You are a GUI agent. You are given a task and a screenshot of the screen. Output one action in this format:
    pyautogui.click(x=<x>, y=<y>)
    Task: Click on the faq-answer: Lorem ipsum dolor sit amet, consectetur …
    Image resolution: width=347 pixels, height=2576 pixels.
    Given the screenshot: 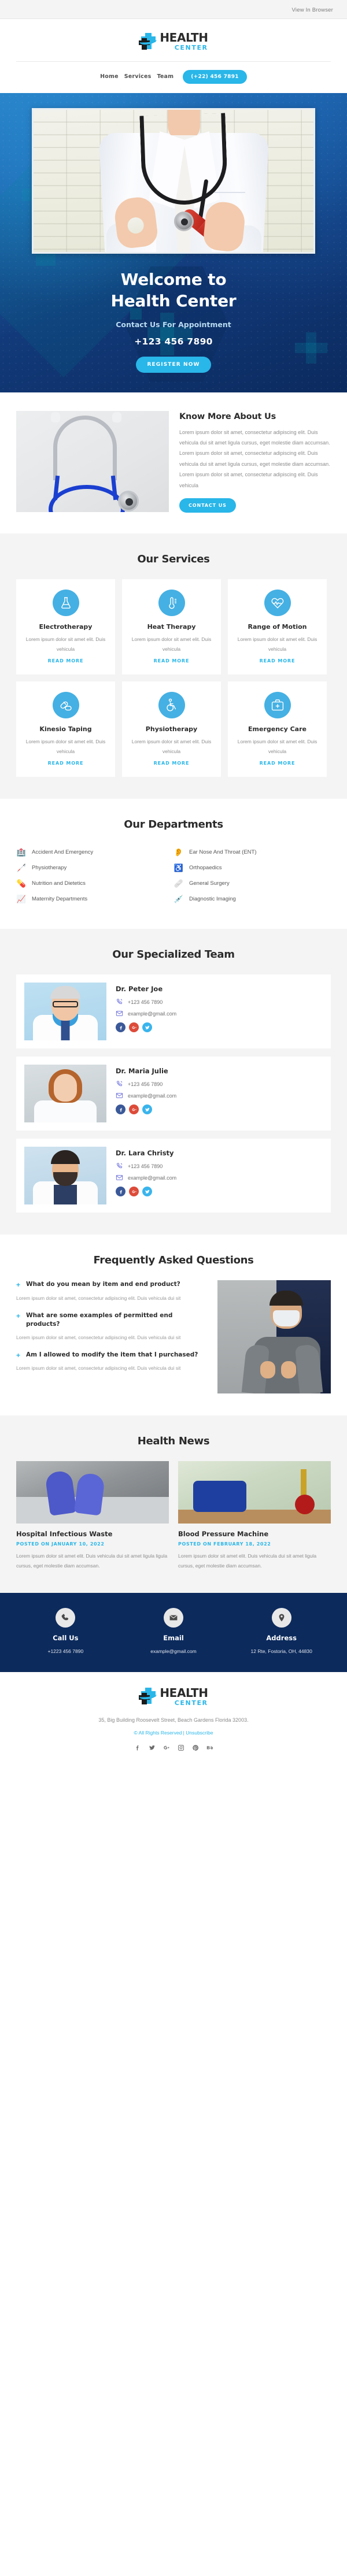 What is the action you would take?
    pyautogui.click(x=98, y=1337)
    